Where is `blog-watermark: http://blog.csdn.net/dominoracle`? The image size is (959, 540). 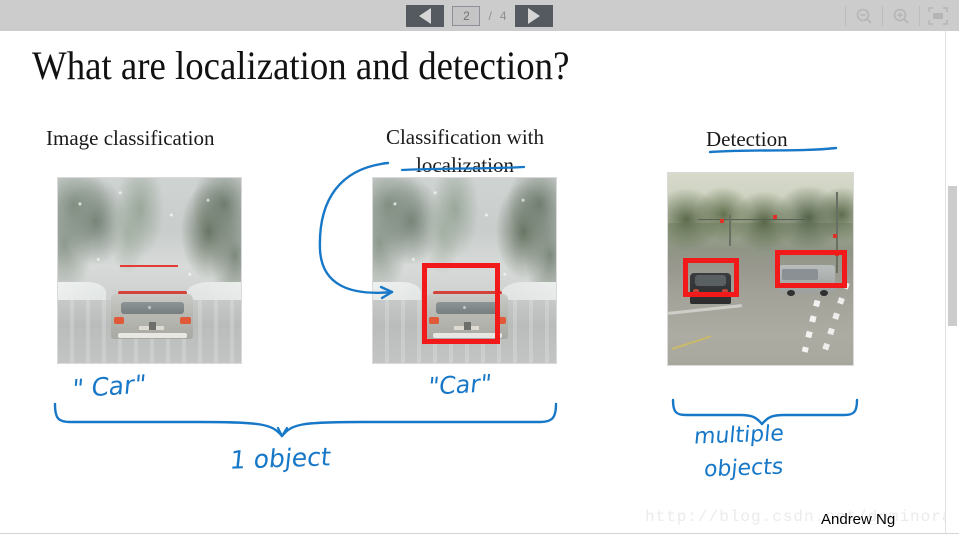
blog-watermark: http://blog.csdn.net/dominoracle is located at coordinates (802, 517).